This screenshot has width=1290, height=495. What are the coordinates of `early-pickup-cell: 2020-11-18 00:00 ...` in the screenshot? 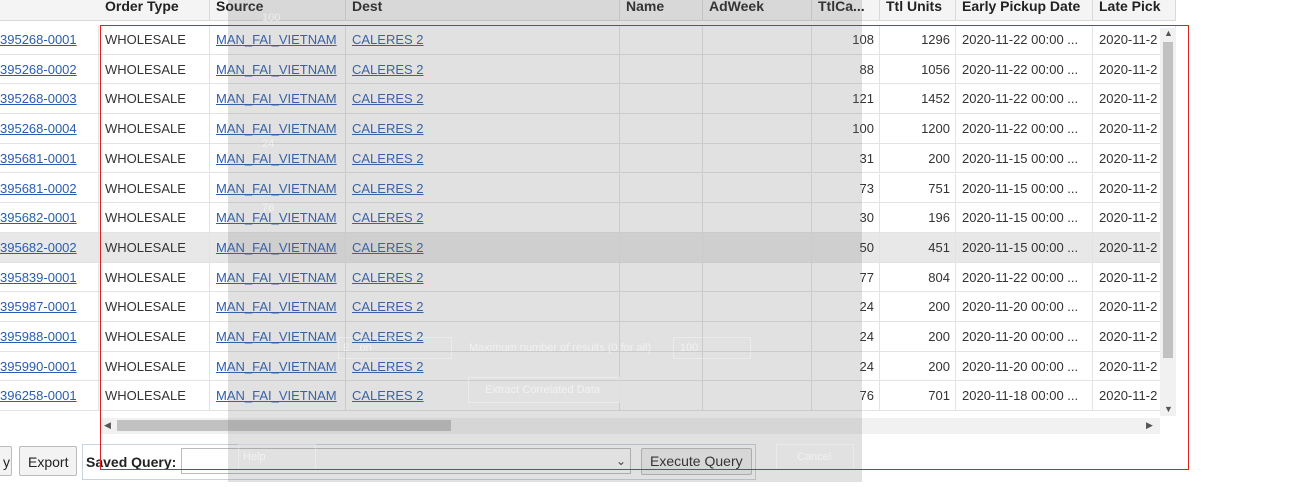 It's located at (1024, 396).